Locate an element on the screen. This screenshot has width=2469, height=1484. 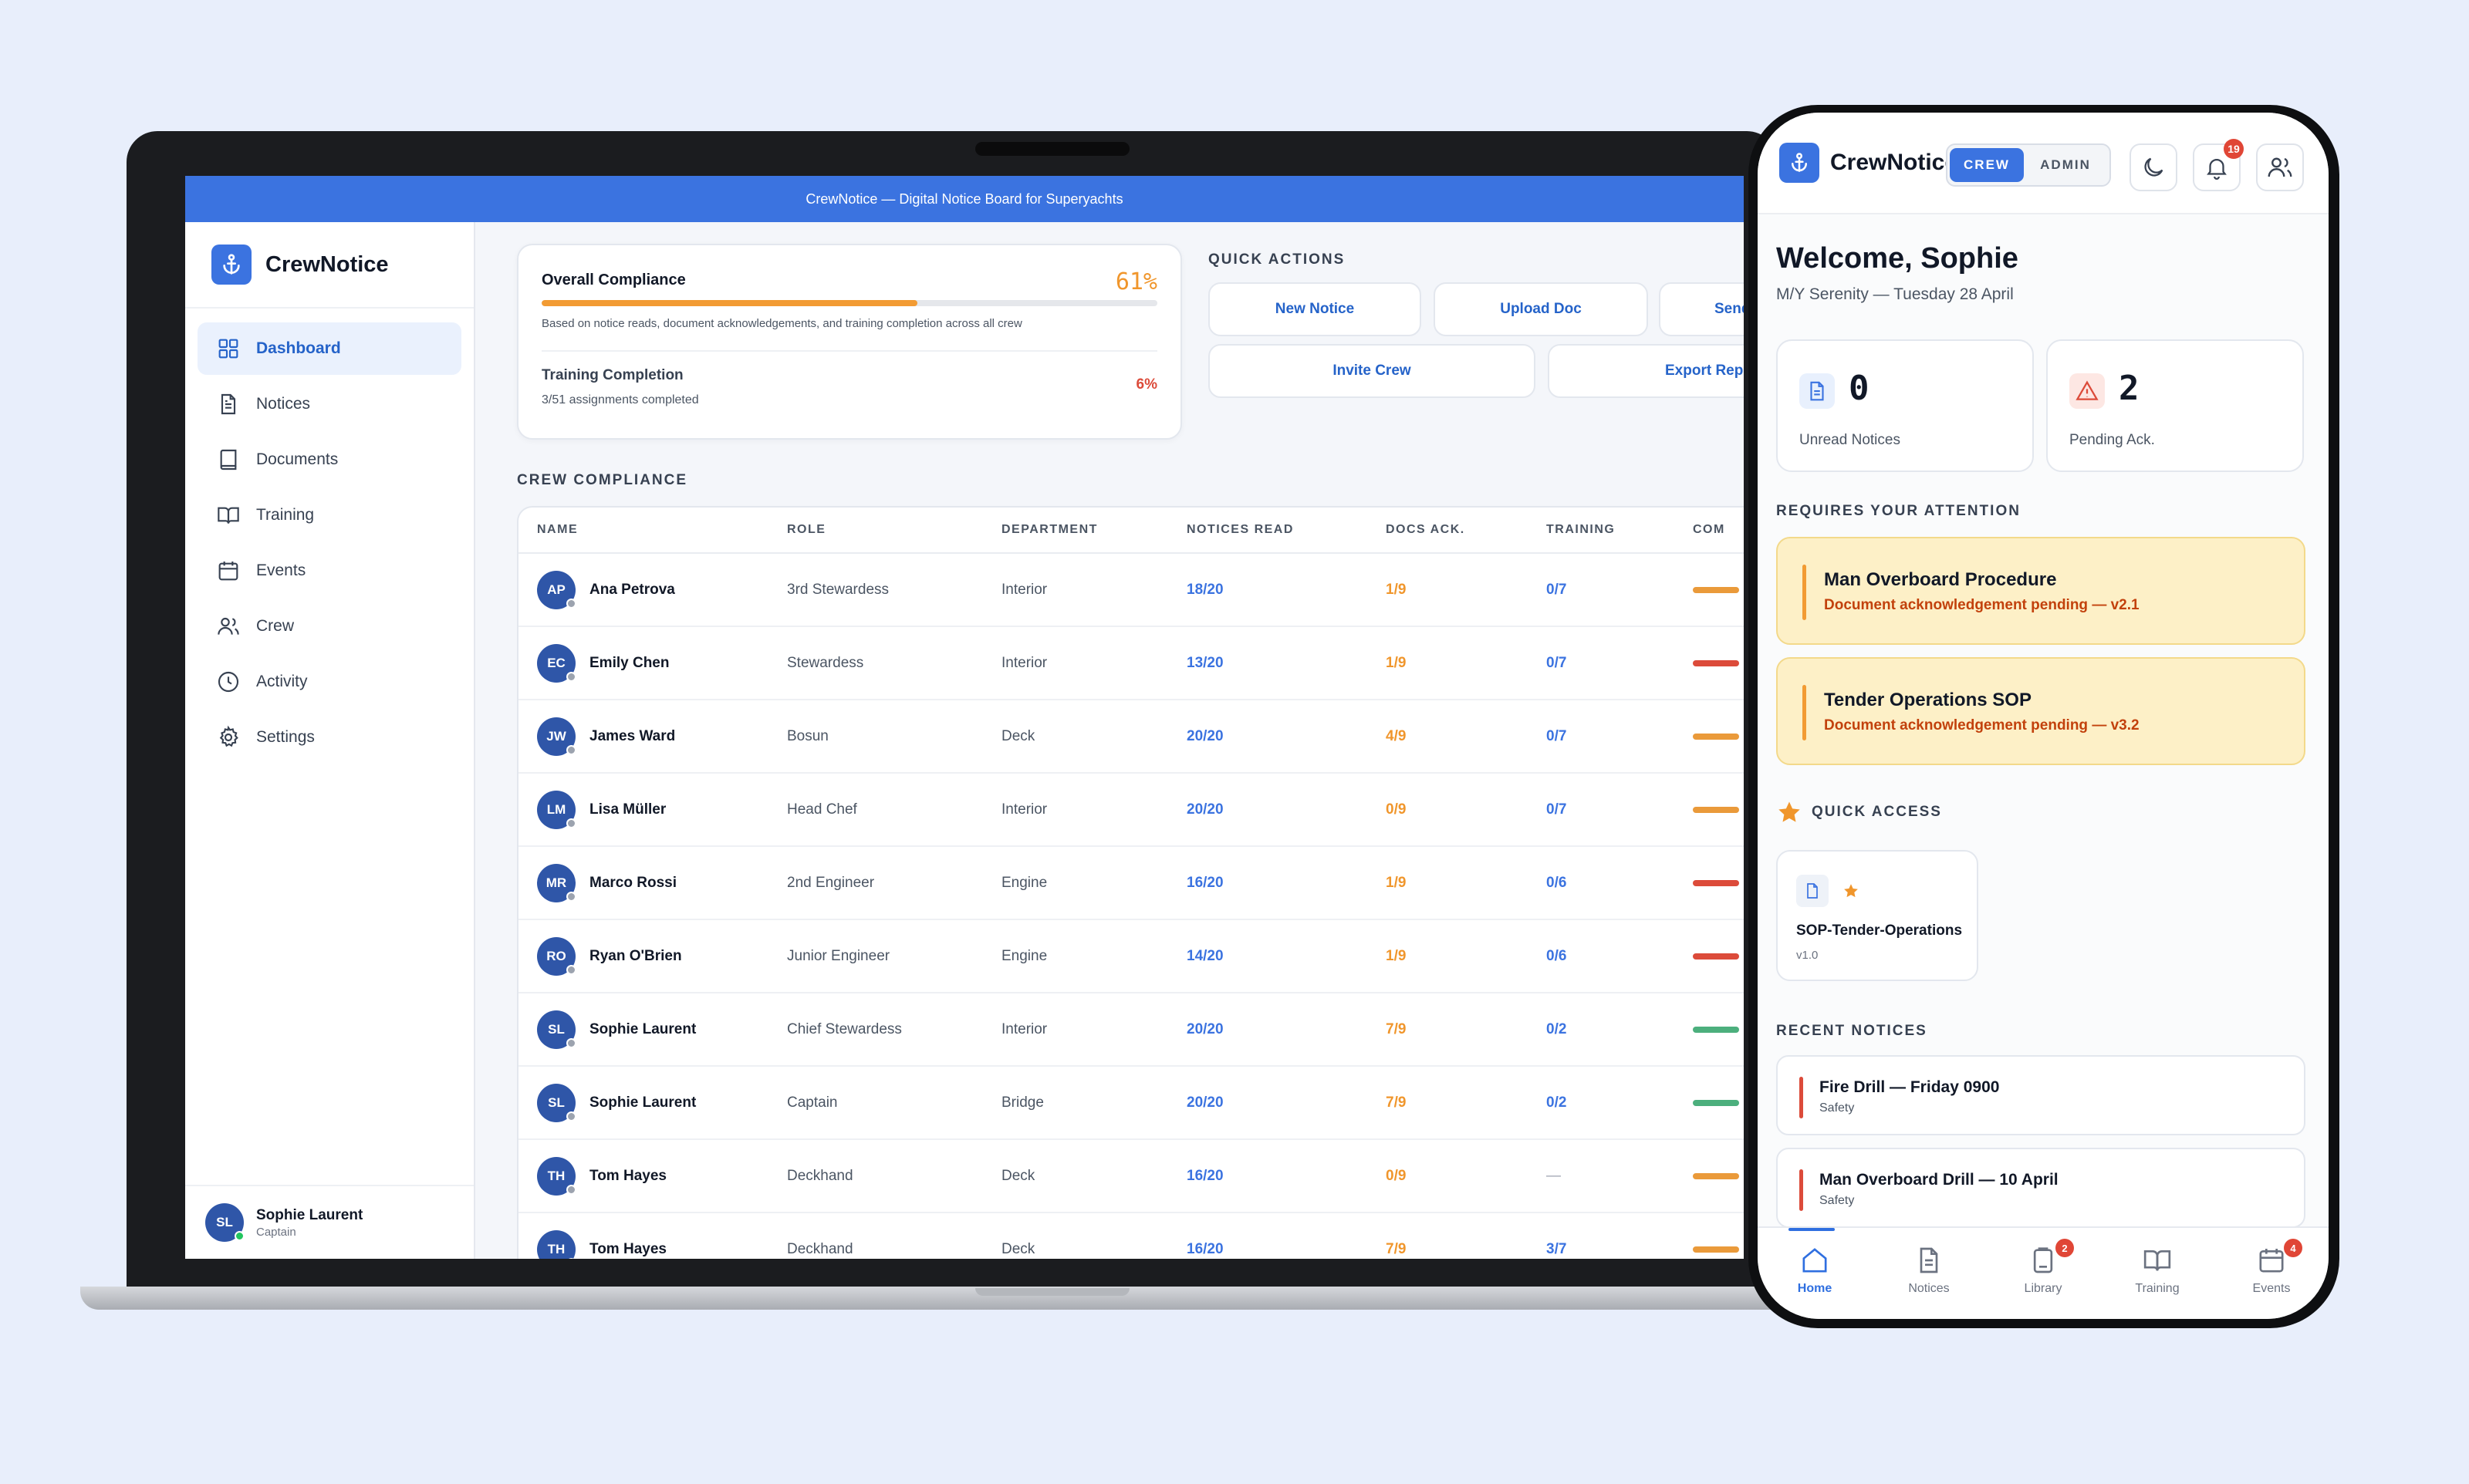
sidebar-item-label: Crew is located at coordinates (275, 626).